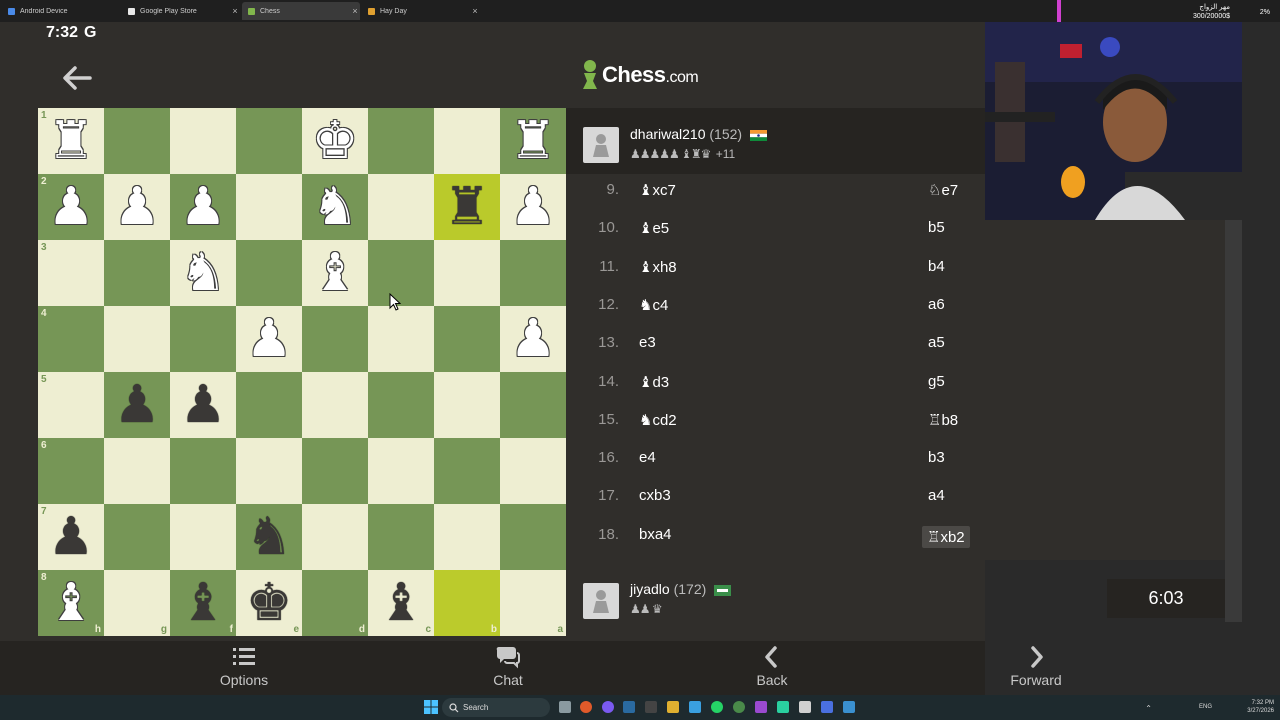 The image size is (1280, 720). Describe the element at coordinates (533, 603) in the screenshot. I see `board-square: a` at that location.